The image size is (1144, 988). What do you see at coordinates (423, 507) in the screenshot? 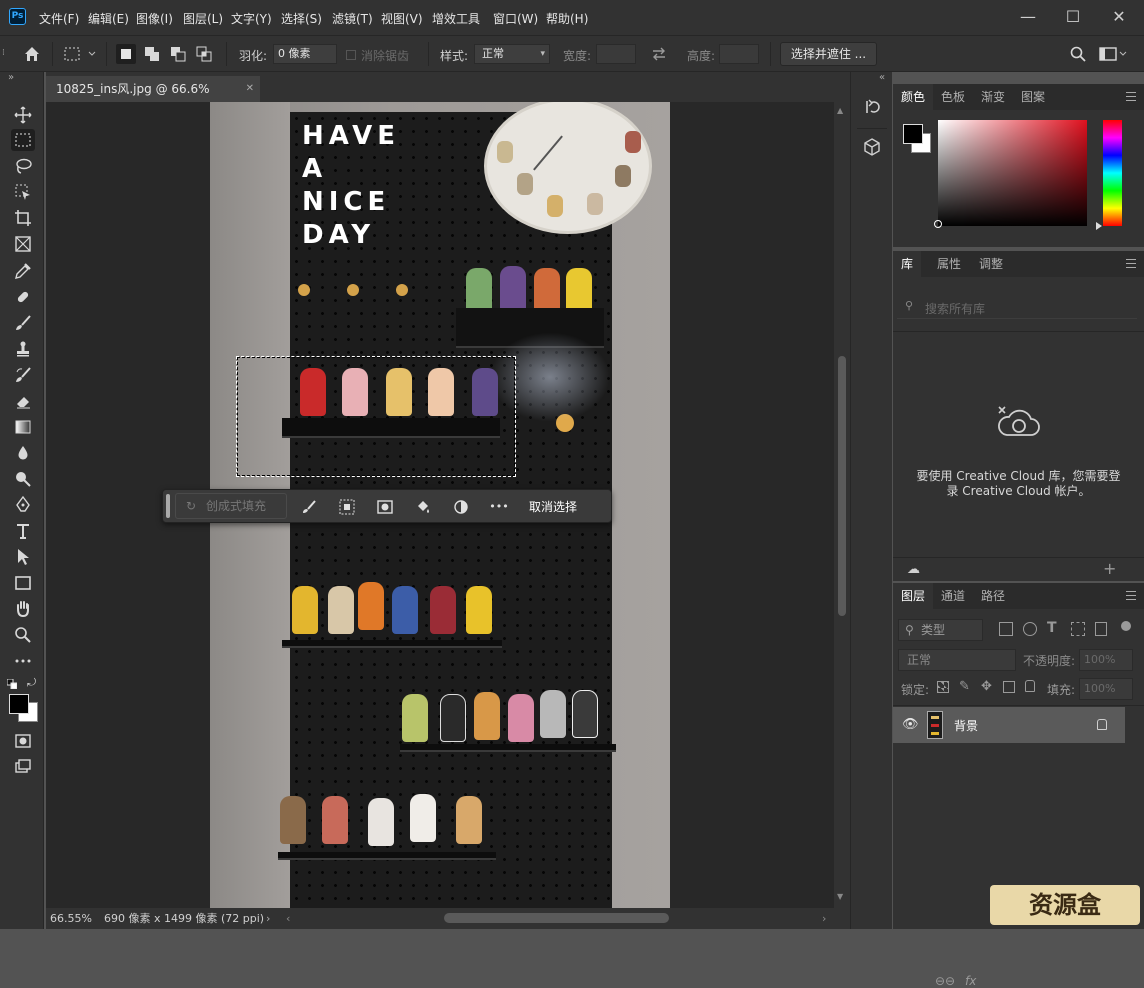
I see `fill-icon` at bounding box center [423, 507].